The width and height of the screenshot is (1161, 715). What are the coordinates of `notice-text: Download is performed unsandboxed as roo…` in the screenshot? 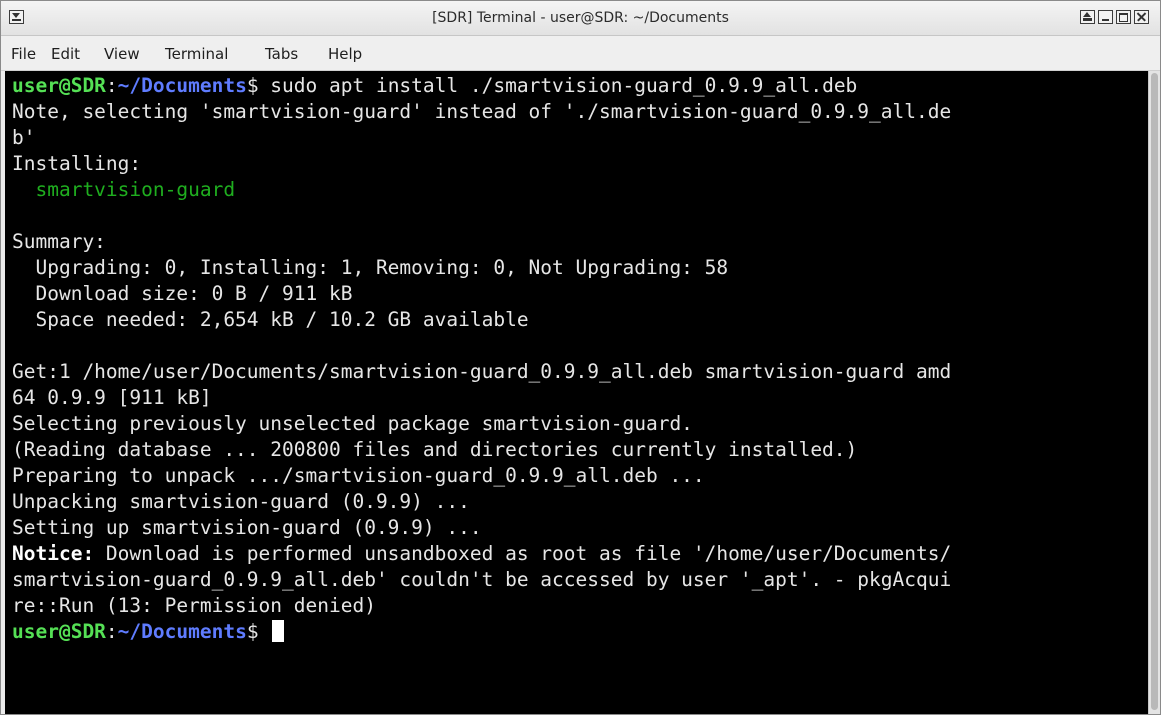 It's located at (523, 553).